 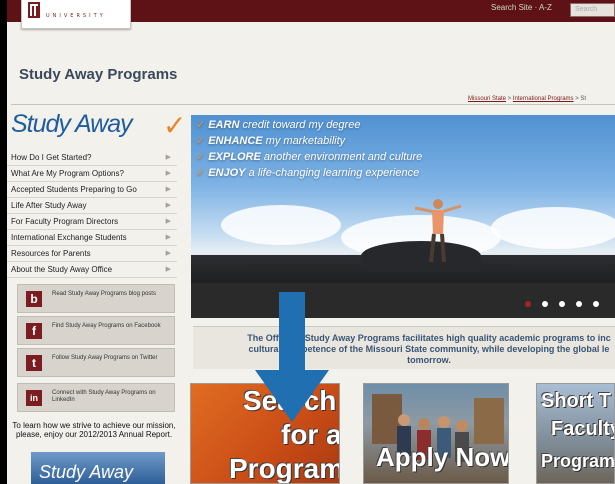 I want to click on facebook-icon: f, so click(x=34, y=331).